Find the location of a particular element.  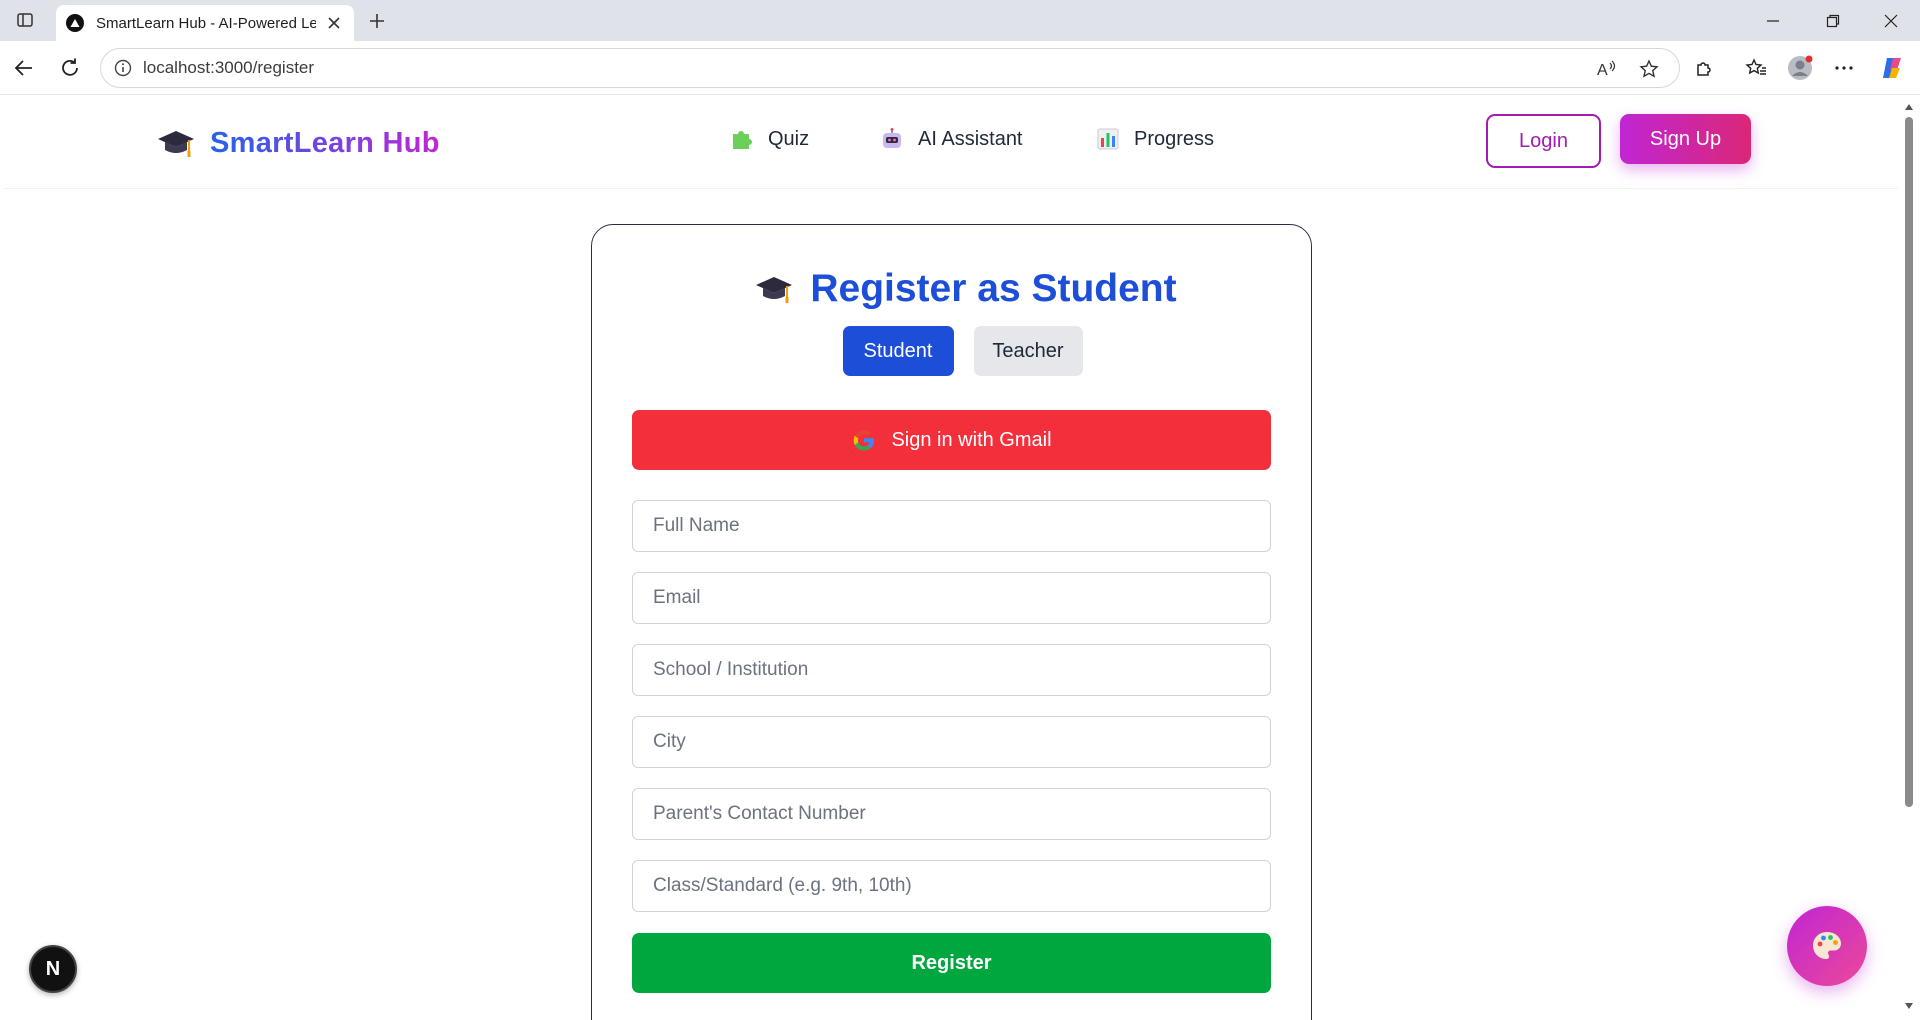

city-field is located at coordinates (951, 742).